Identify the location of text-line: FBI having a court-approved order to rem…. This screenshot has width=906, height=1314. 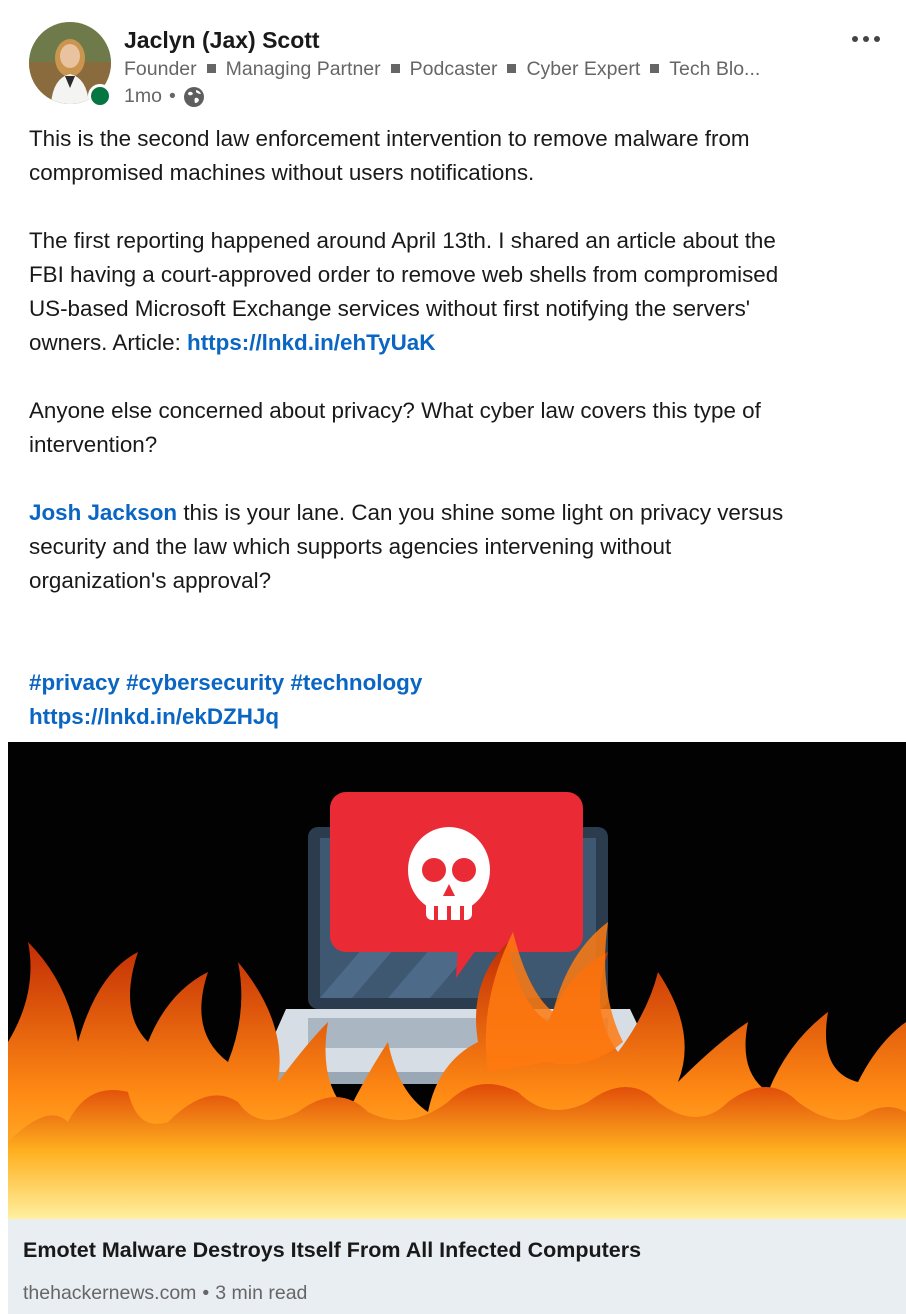
(404, 274).